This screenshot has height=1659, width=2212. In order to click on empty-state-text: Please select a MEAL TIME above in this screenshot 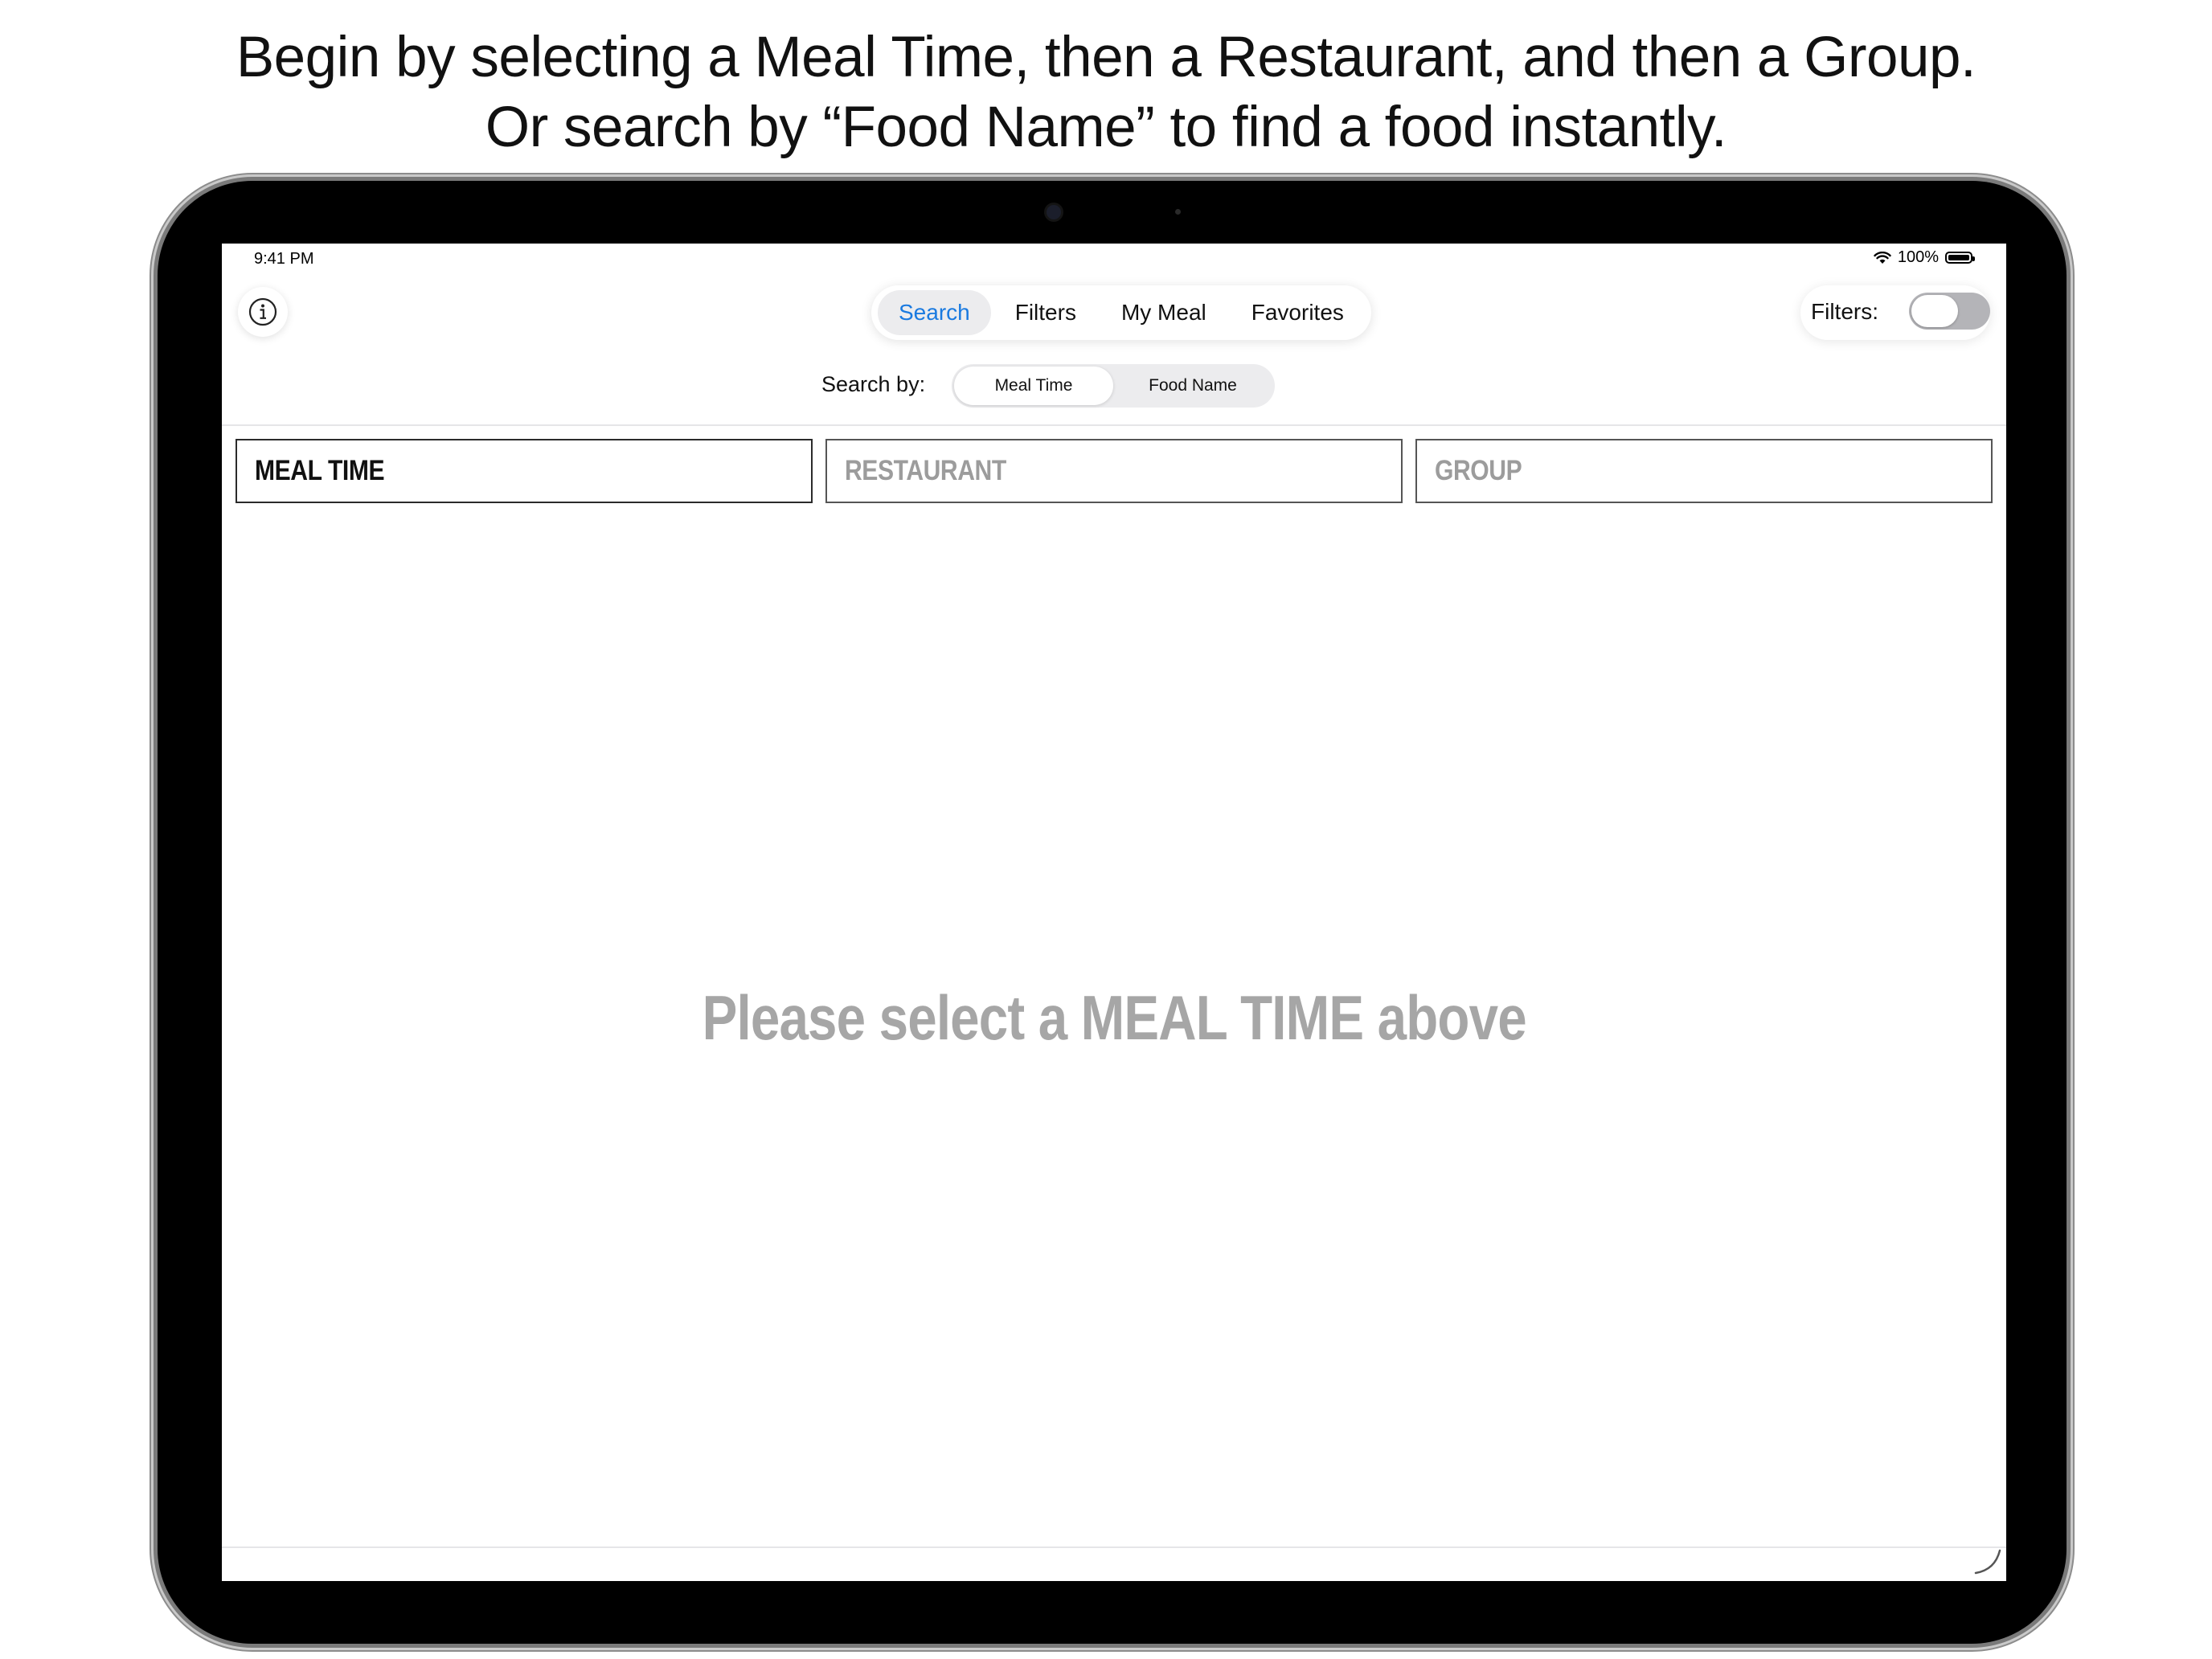, I will do `click(1114, 1017)`.